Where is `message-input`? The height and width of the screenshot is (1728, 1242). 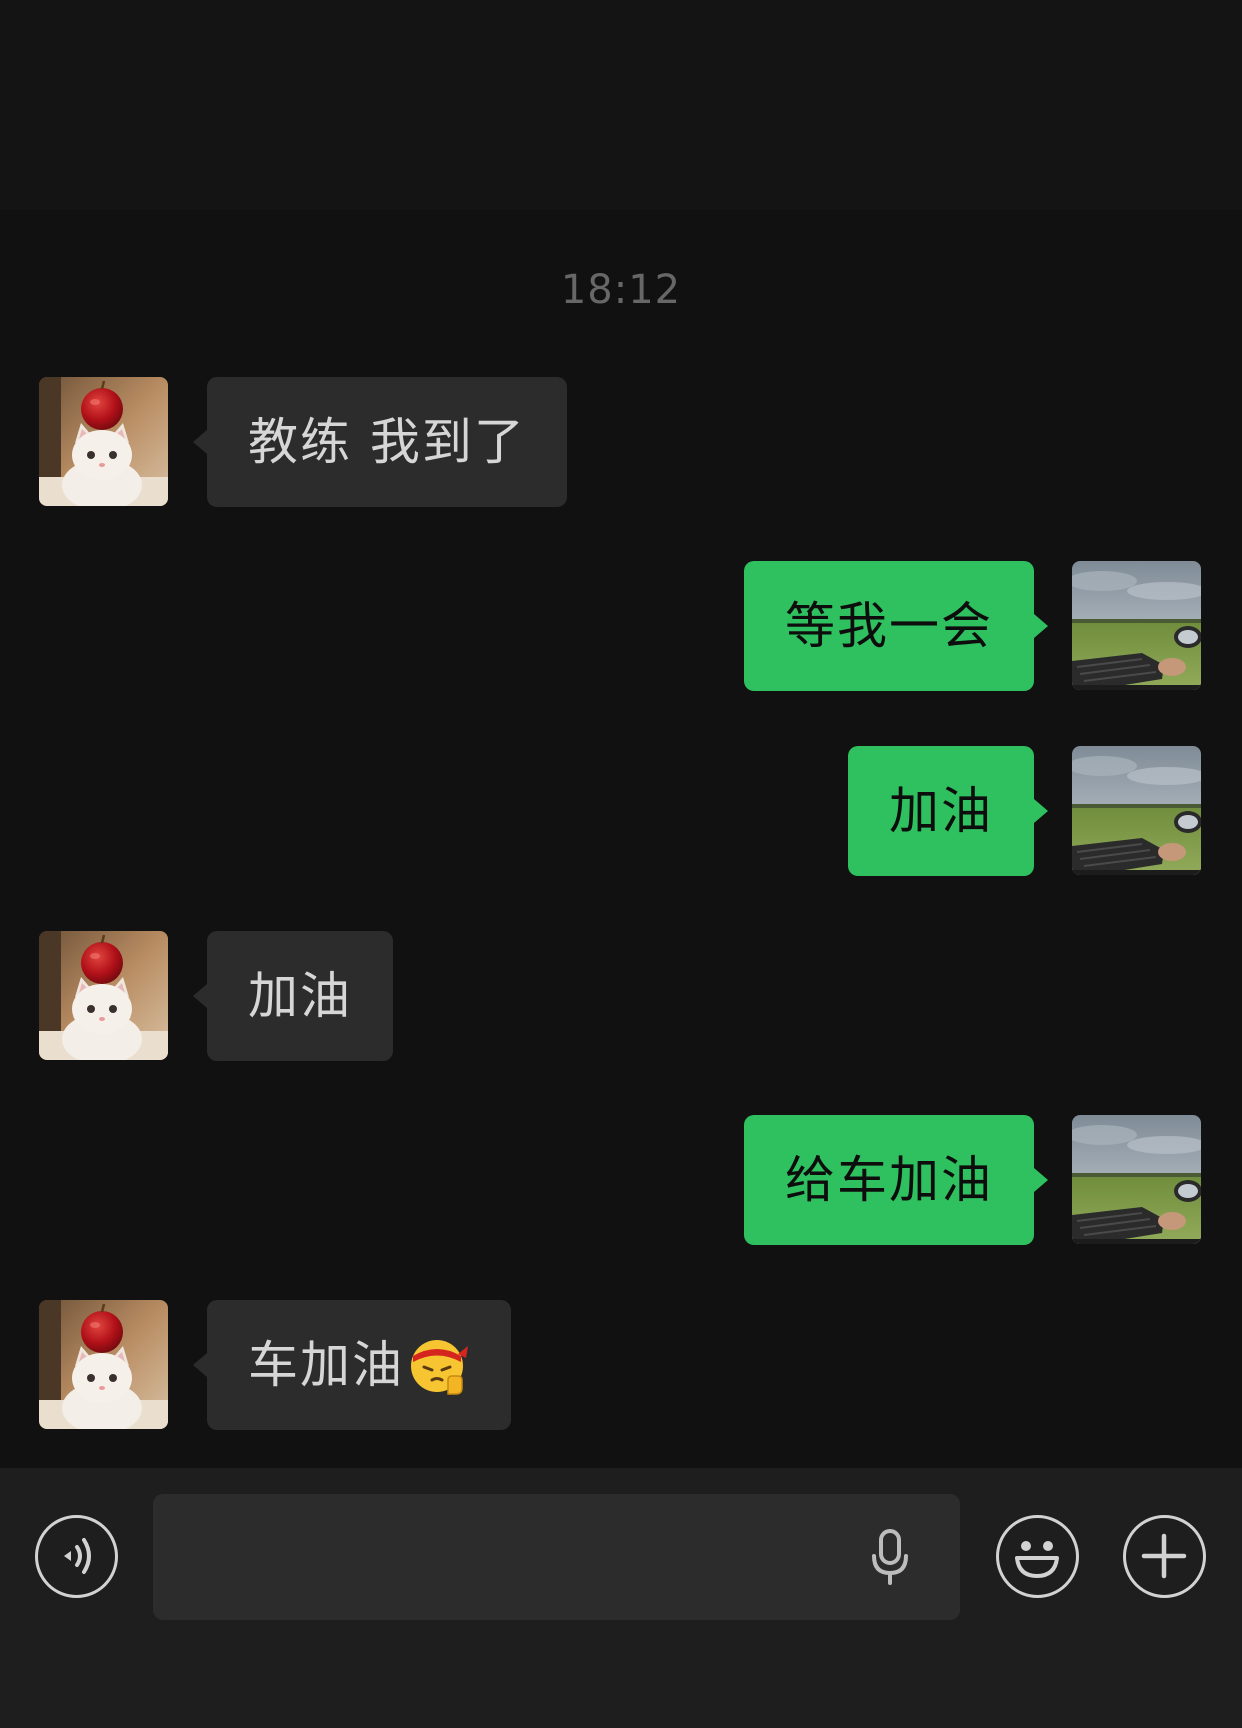
message-input is located at coordinates (556, 1557).